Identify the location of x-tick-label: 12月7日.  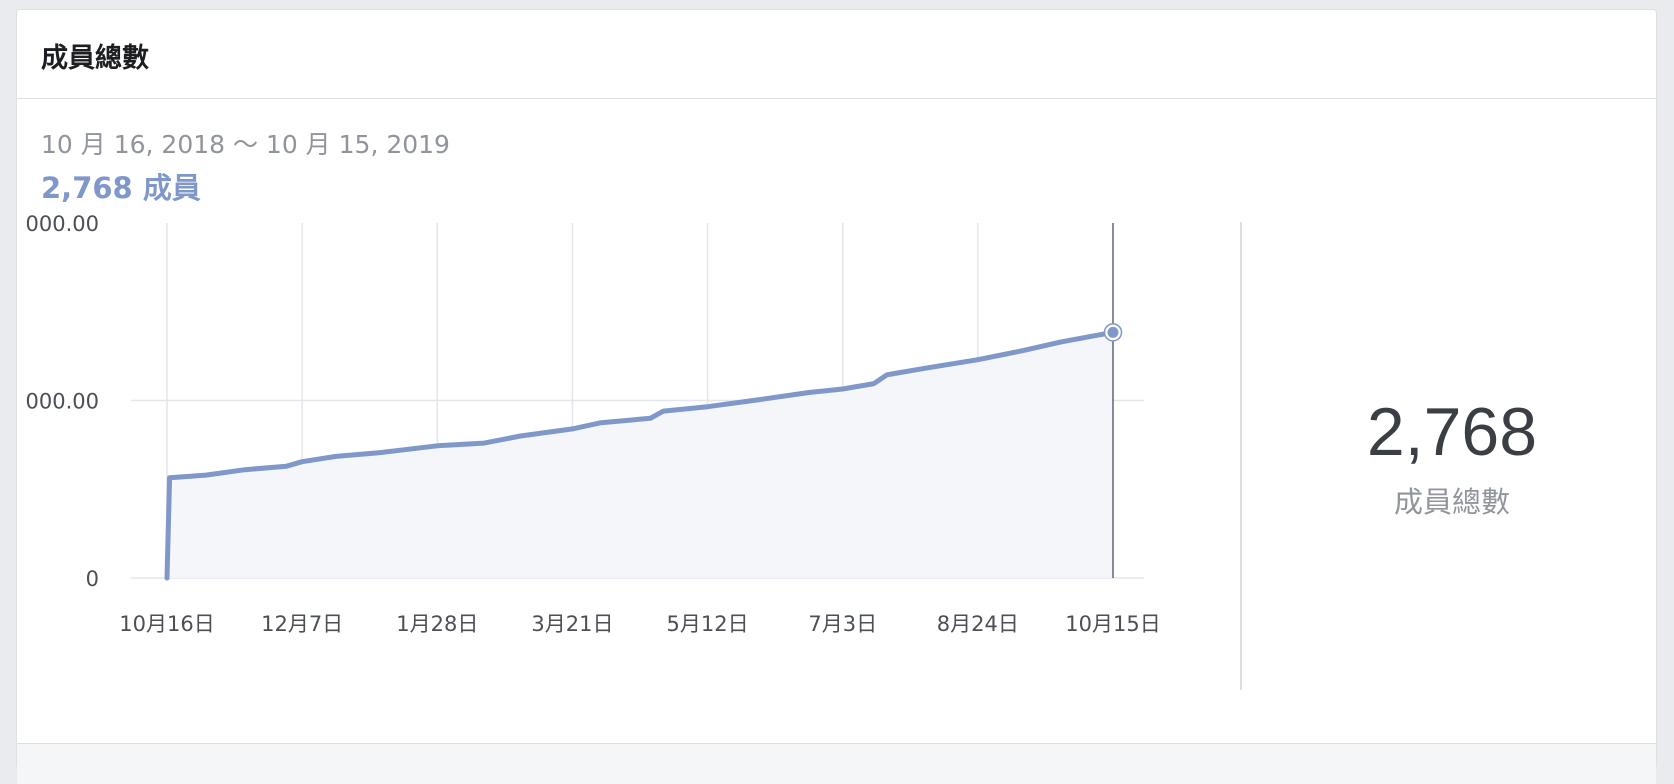
(302, 624).